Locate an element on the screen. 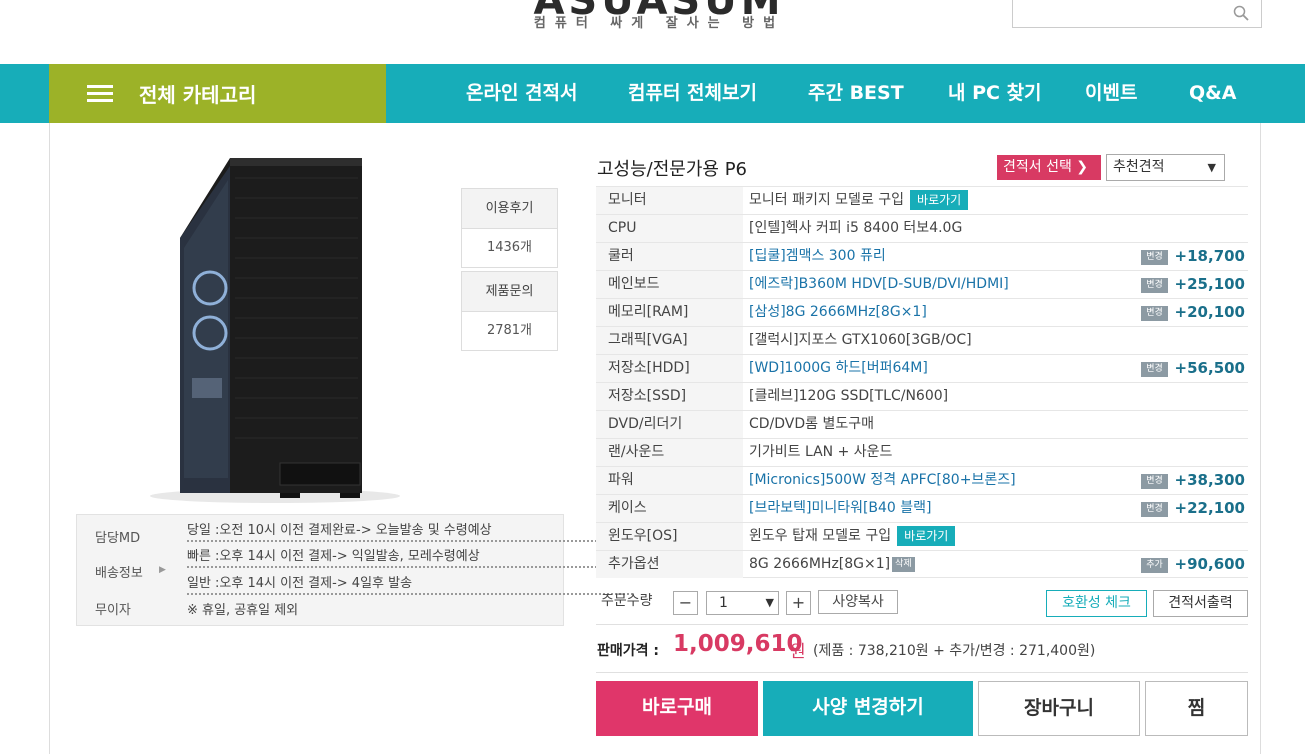 This screenshot has width=1305, height=754. spec-row-hdd: 저장소[HDD] [WD]1000G 하드[버퍼64M] 변경 +56,500 is located at coordinates (922, 368).